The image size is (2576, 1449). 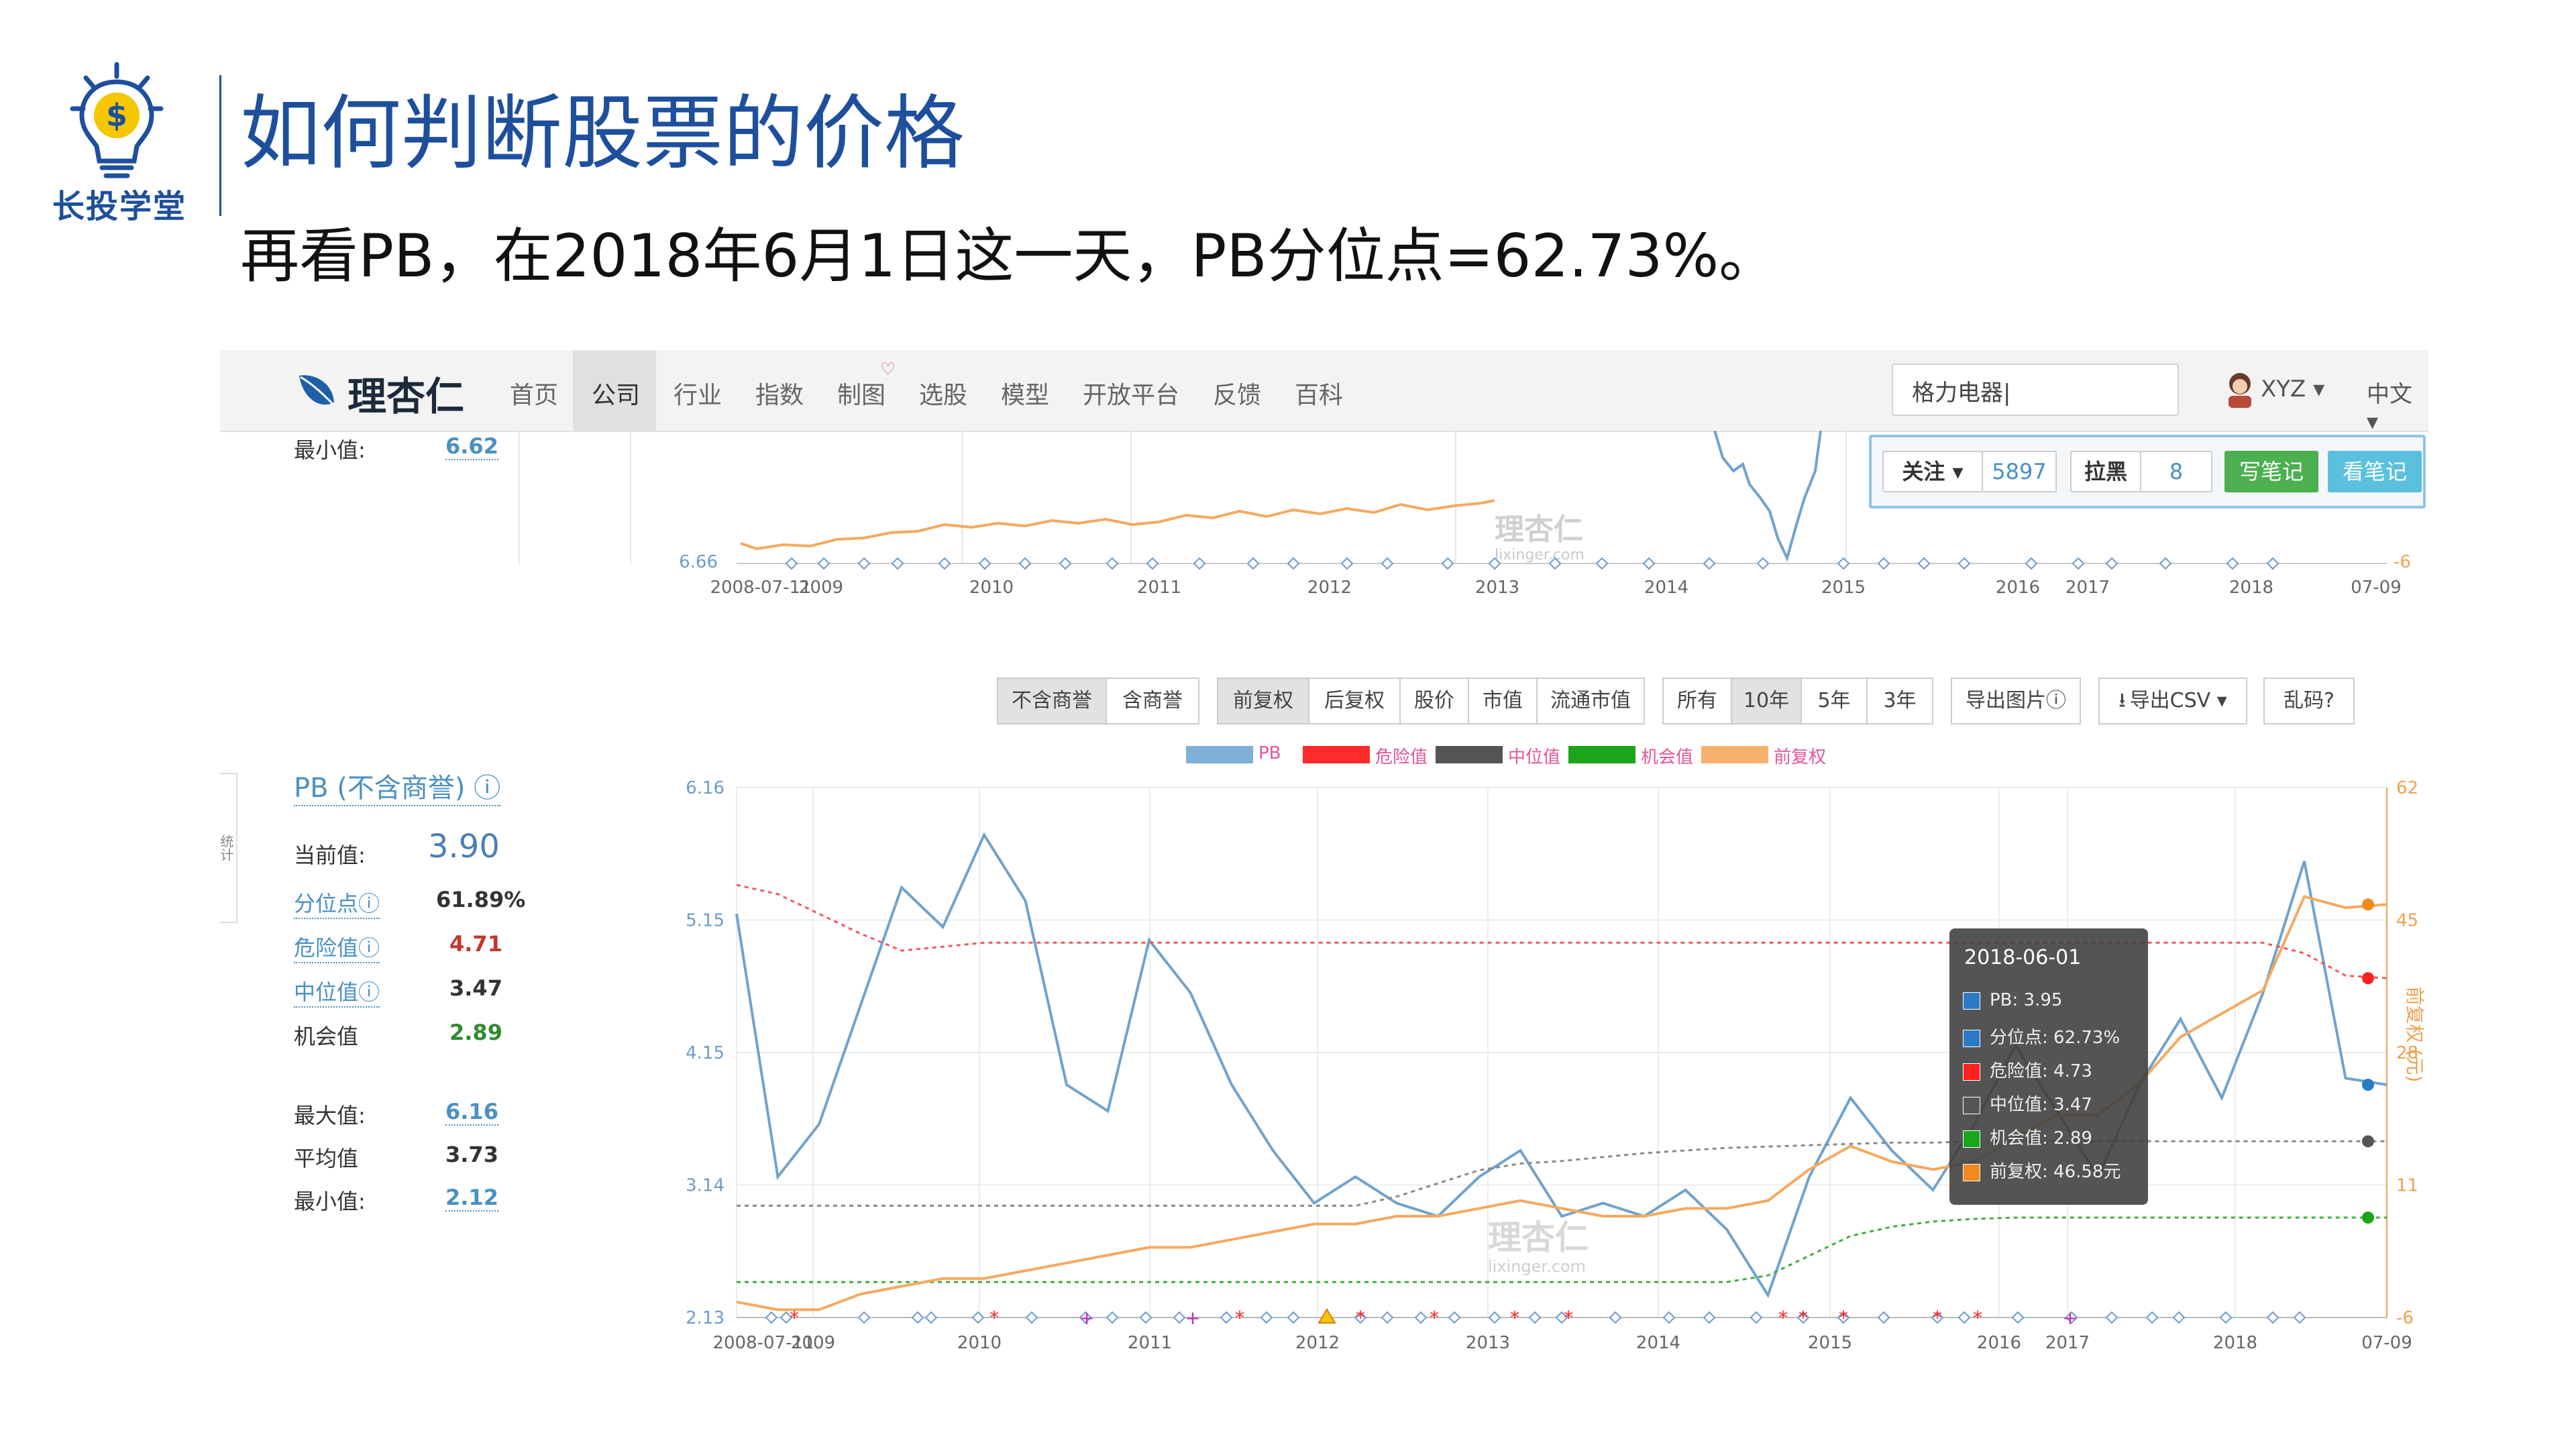 I want to click on x-tick-label: 07-09, so click(x=2386, y=1343).